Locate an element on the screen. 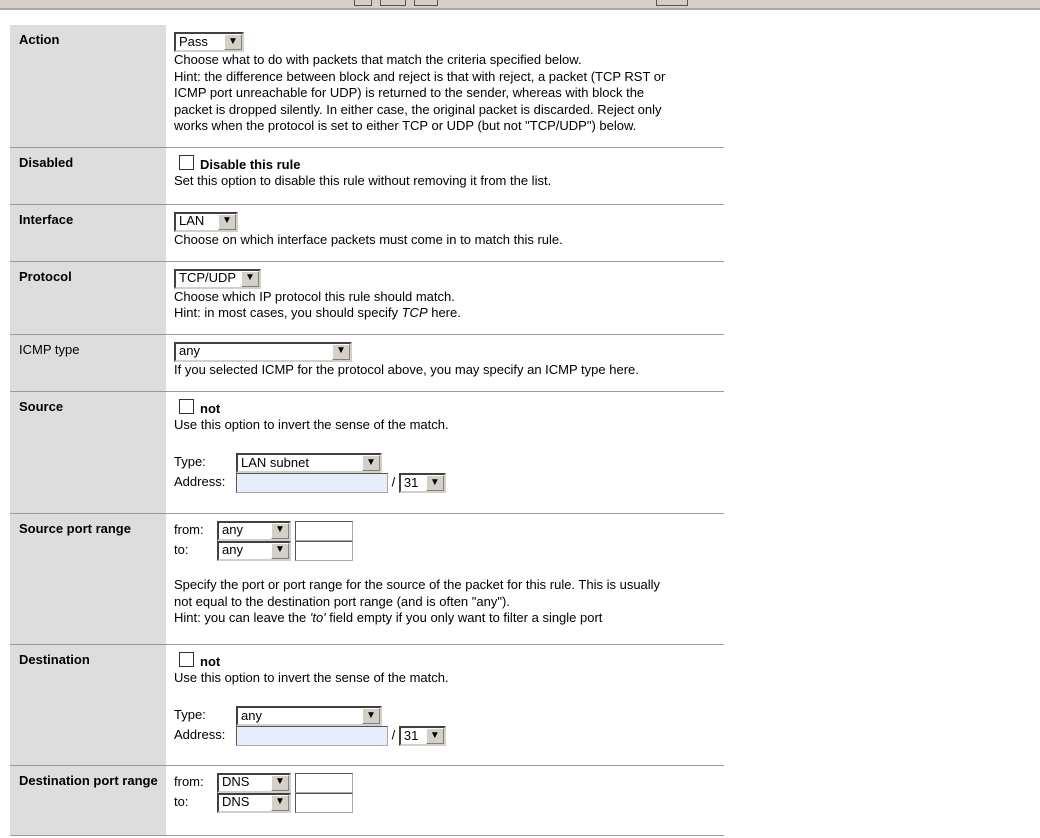  source-port-to-input is located at coordinates (323, 550).